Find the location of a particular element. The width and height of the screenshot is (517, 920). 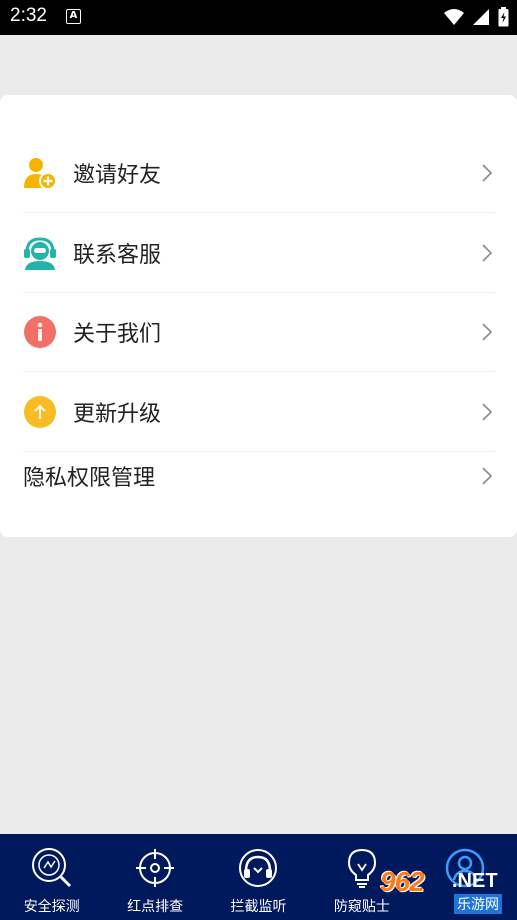

notification-a-icon: A is located at coordinates (73, 16).